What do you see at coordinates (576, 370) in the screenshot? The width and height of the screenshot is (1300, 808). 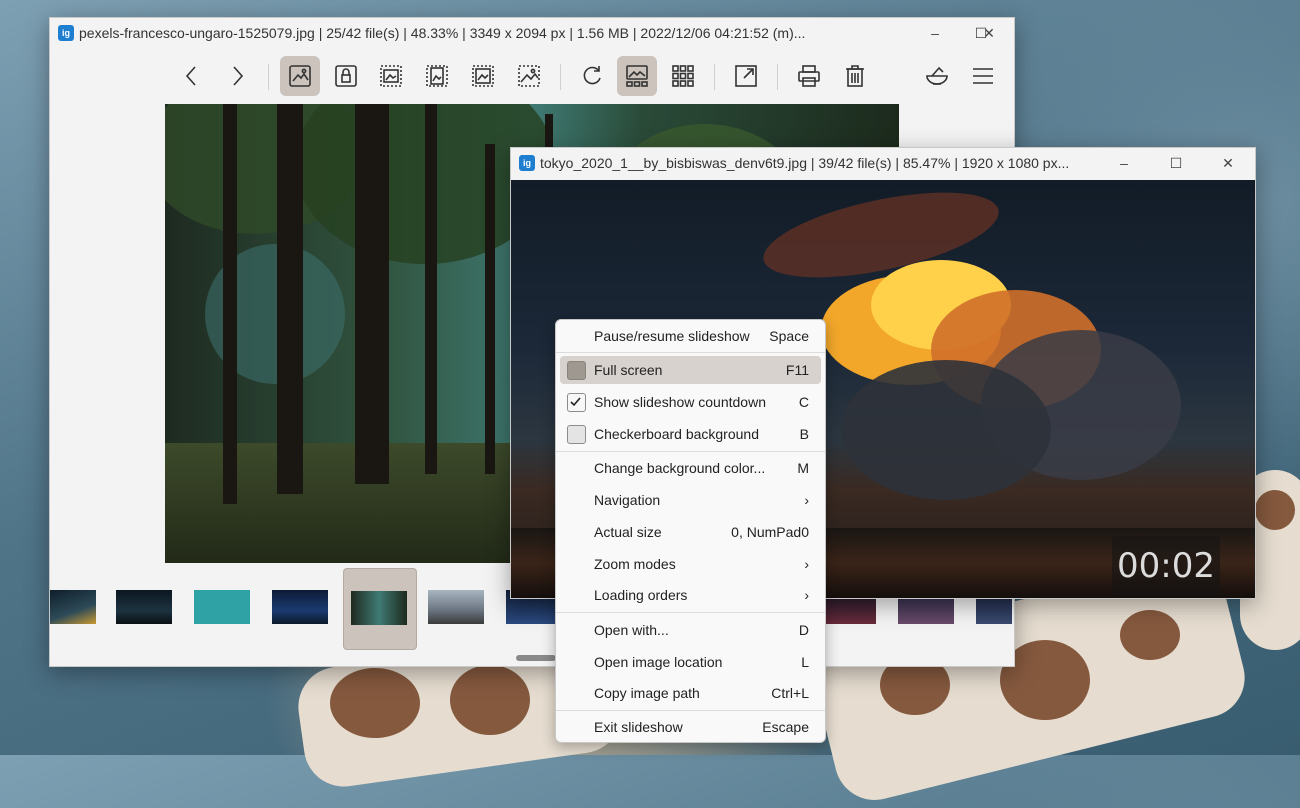 I see `full-screen-checkbox` at bounding box center [576, 370].